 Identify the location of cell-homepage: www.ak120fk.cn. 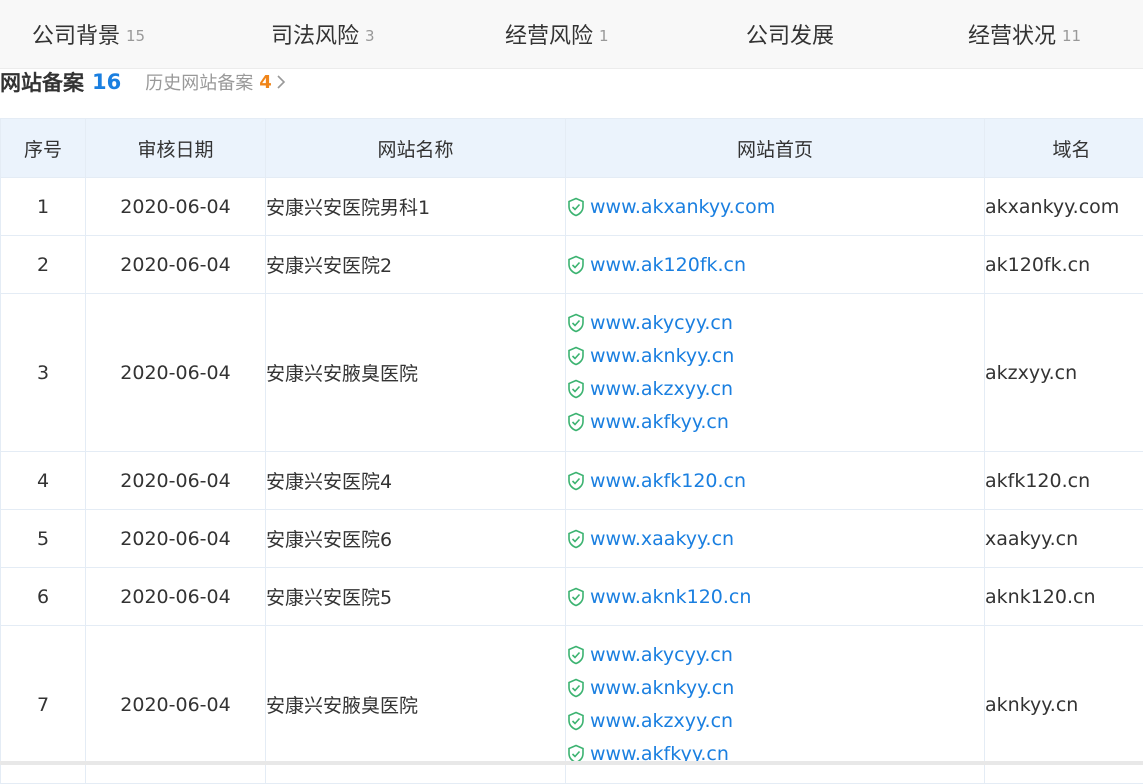
(775, 265).